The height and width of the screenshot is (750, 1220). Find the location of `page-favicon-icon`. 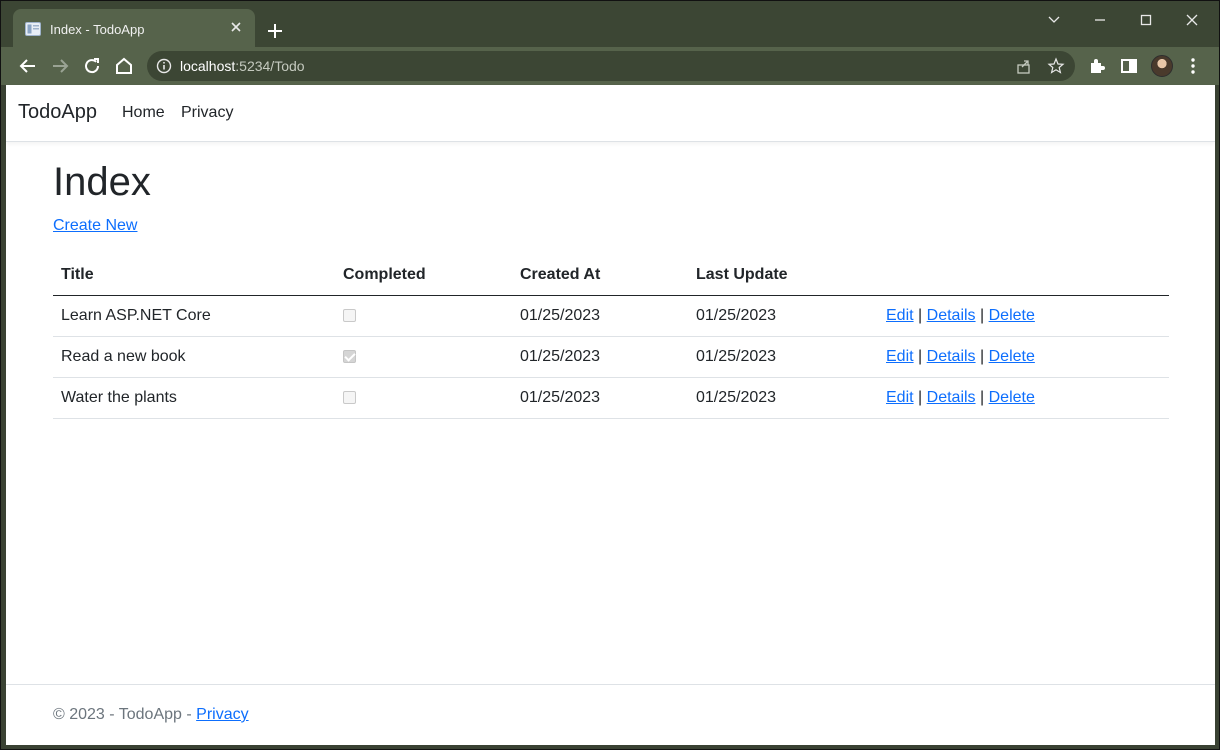

page-favicon-icon is located at coordinates (33, 29).